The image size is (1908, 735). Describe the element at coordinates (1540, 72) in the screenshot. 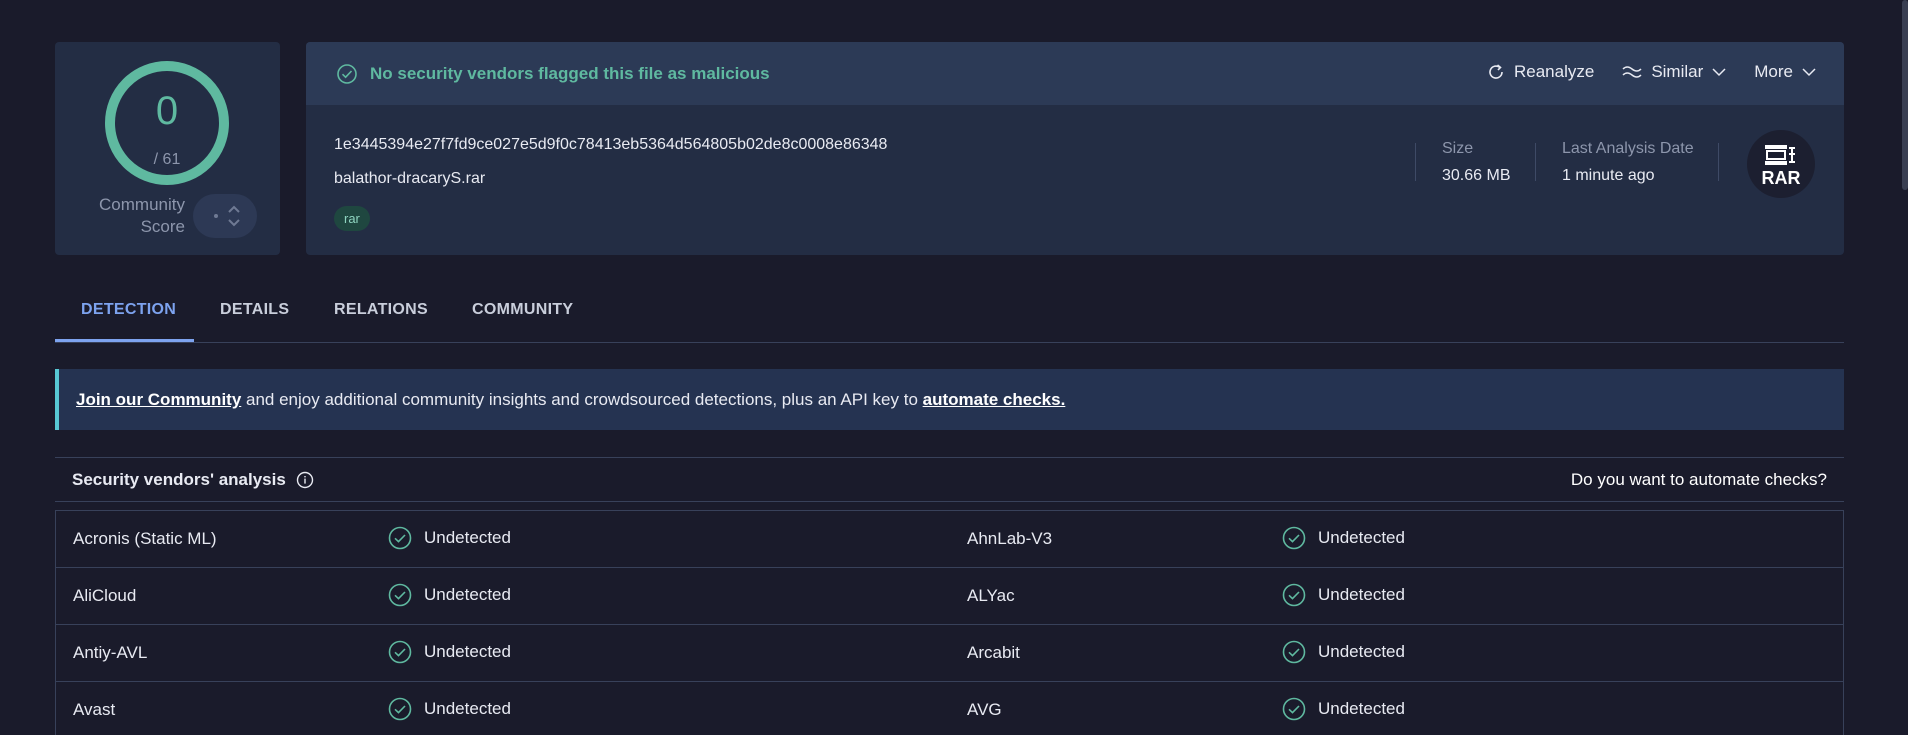

I see `reanalyze-button: Reanalyze` at that location.